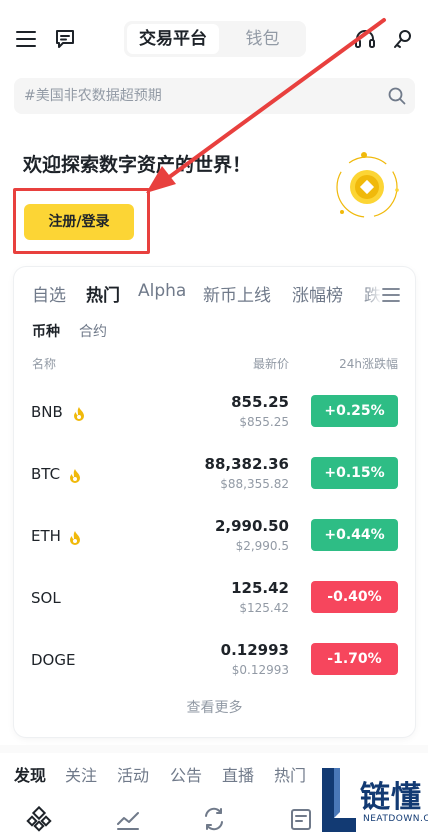  Describe the element at coordinates (365, 39) in the screenshot. I see `headset-icon` at that location.